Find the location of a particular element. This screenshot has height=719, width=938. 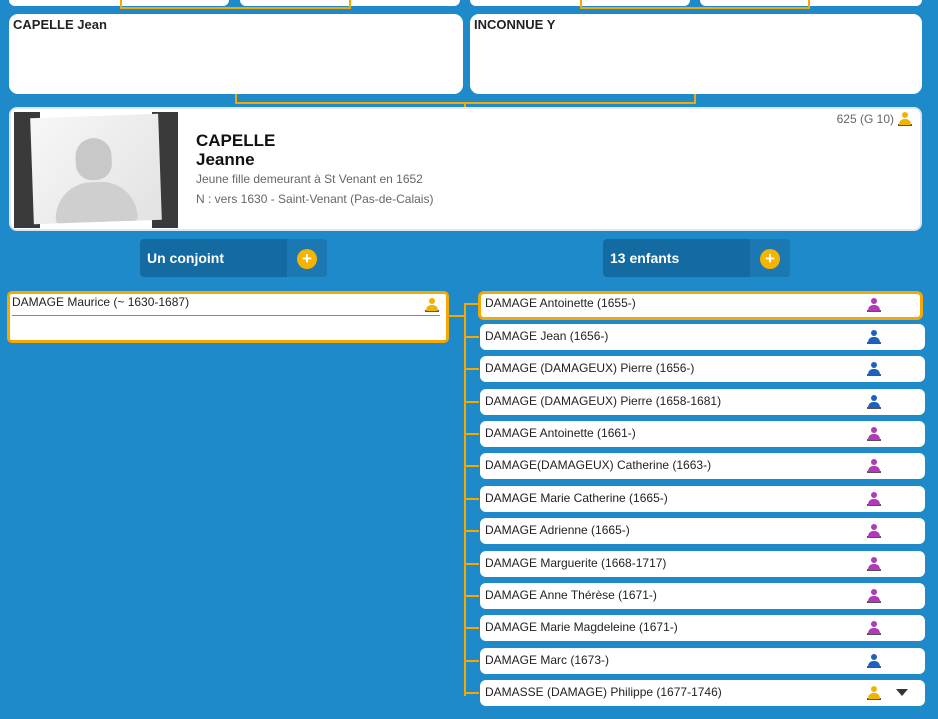

child-row: DAMAGE (DAMAGEUX) Pierre (1658-1681) is located at coordinates (695, 402).